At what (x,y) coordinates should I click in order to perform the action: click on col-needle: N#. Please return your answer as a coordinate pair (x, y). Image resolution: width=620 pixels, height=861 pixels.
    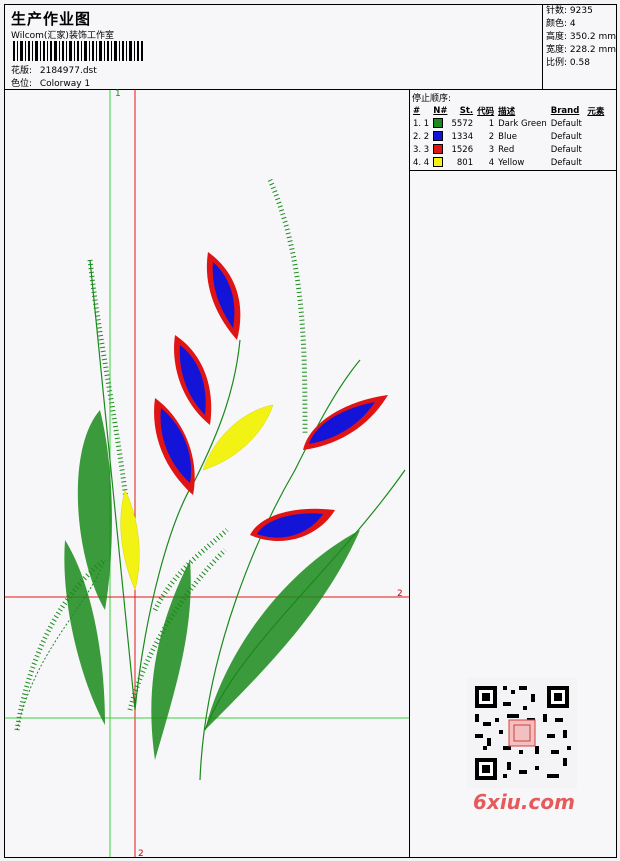
    Looking at the image, I should click on (440, 110).